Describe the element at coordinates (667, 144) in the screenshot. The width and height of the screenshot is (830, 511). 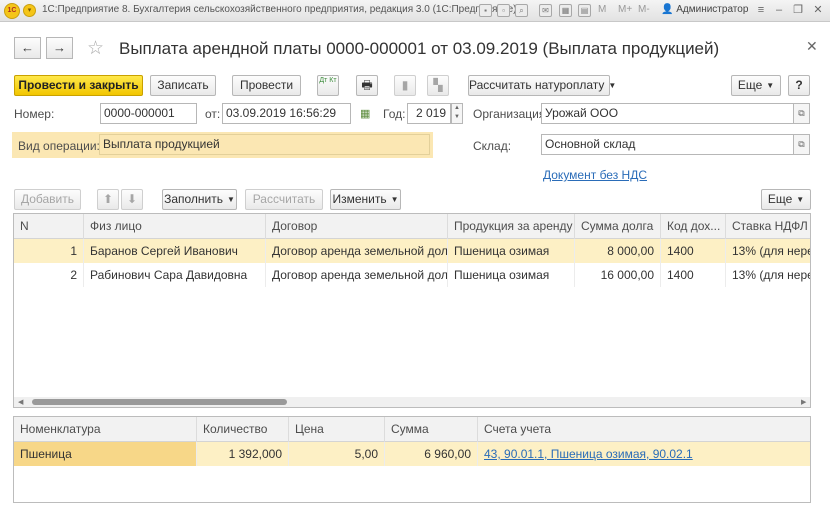
I see `warehouse-field: Основной склад` at that location.